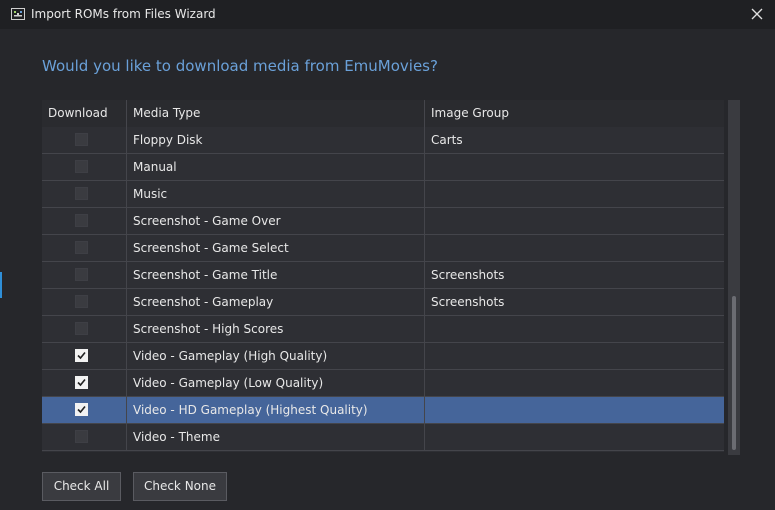  What do you see at coordinates (276, 410) in the screenshot?
I see `media-type-cell: Video - HD Gameplay (Highest Quality)` at bounding box center [276, 410].